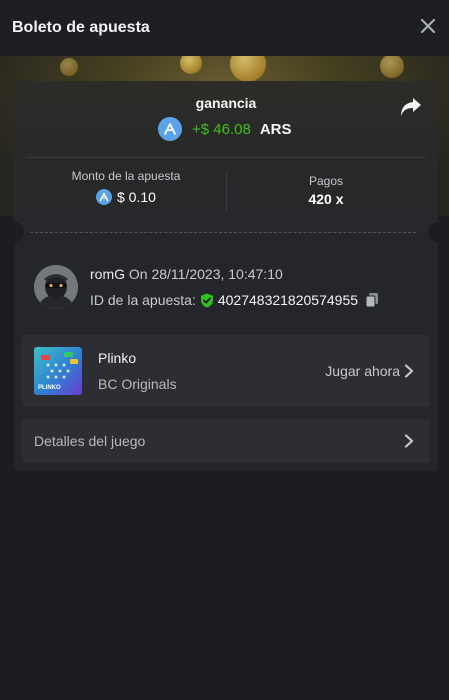 This screenshot has width=449, height=700. I want to click on dashed-separator, so click(223, 232).